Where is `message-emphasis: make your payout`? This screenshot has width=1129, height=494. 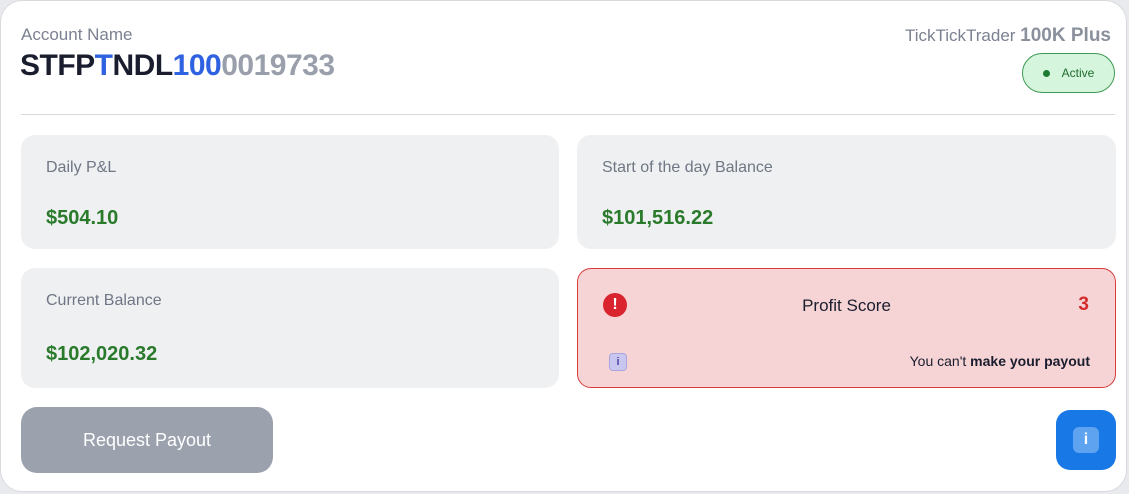
message-emphasis: make your payout is located at coordinates (1030, 361).